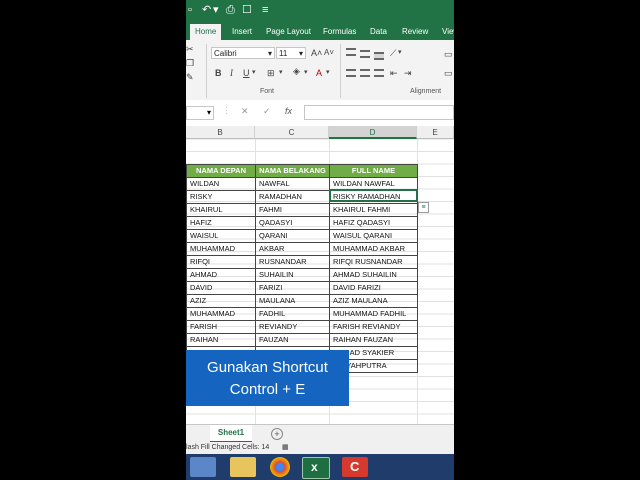 The image size is (640, 480). What do you see at coordinates (221, 183) in the screenshot?
I see `first-name-cell: WILDAN` at bounding box center [221, 183].